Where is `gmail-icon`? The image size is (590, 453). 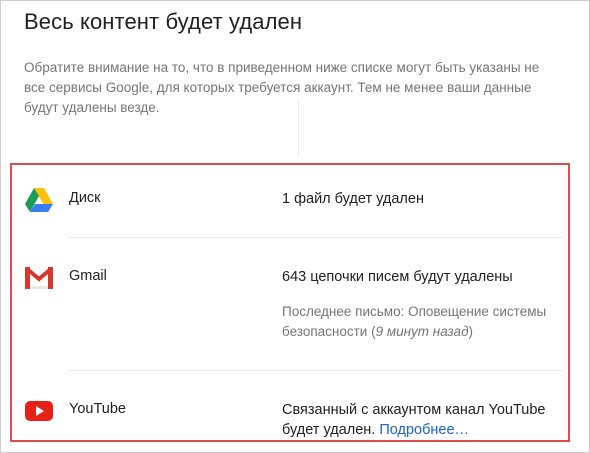
gmail-icon is located at coordinates (39, 280).